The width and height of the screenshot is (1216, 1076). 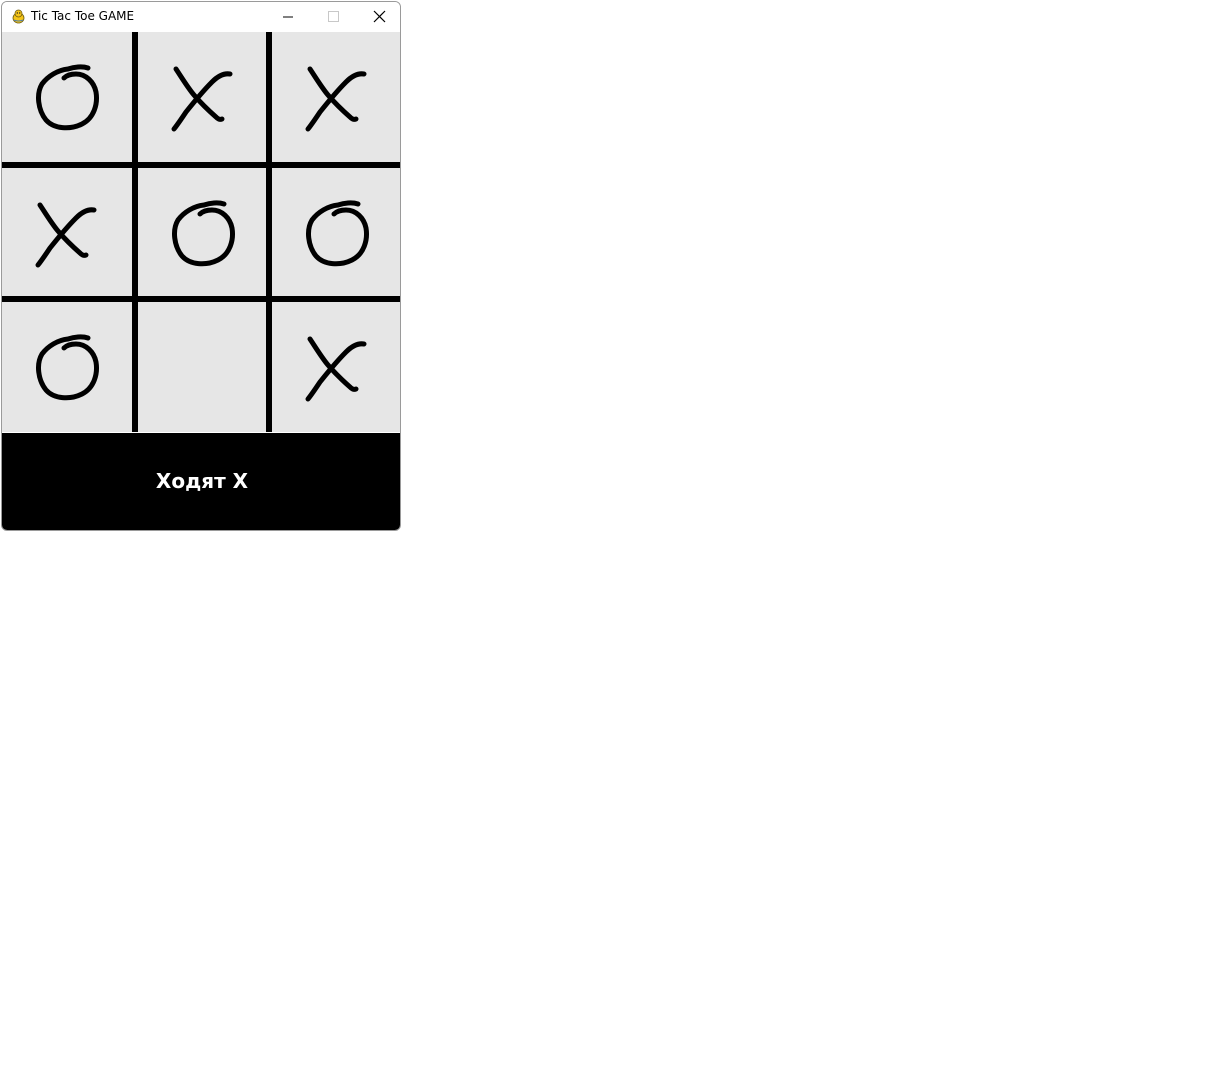 I want to click on board-cell-r1-c1, so click(x=66, y=96).